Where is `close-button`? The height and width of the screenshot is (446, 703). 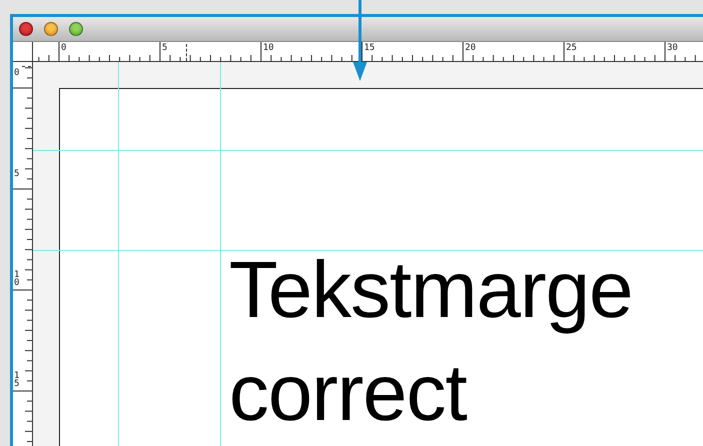
close-button is located at coordinates (26, 29).